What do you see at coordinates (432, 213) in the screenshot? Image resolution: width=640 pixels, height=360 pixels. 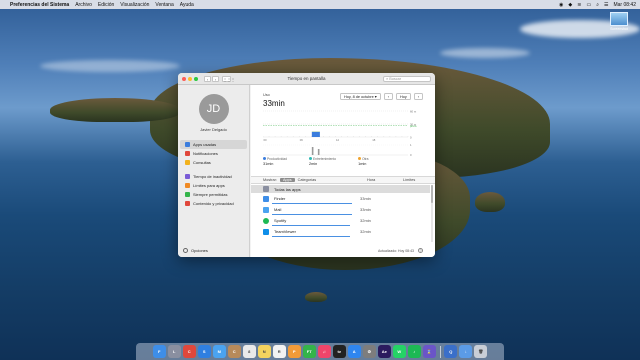 I see `list-scrollbar` at bounding box center [432, 213].